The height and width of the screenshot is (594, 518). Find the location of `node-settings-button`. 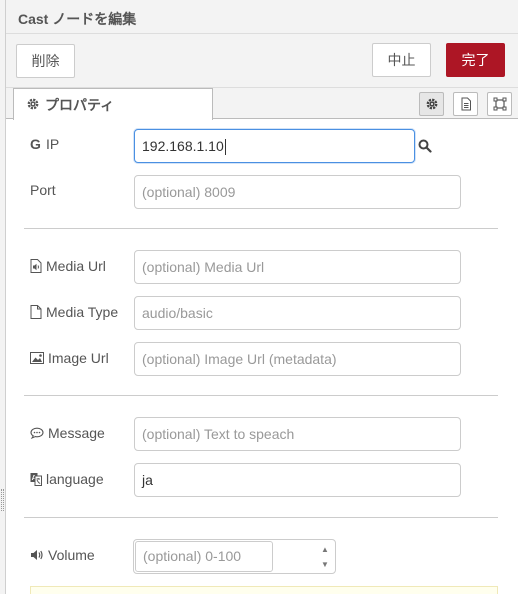

node-settings-button is located at coordinates (431, 104).